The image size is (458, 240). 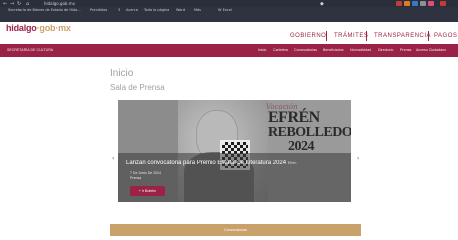 What do you see at coordinates (333, 50) in the screenshot?
I see `menu-beneficiarios: Beneficiarios` at bounding box center [333, 50].